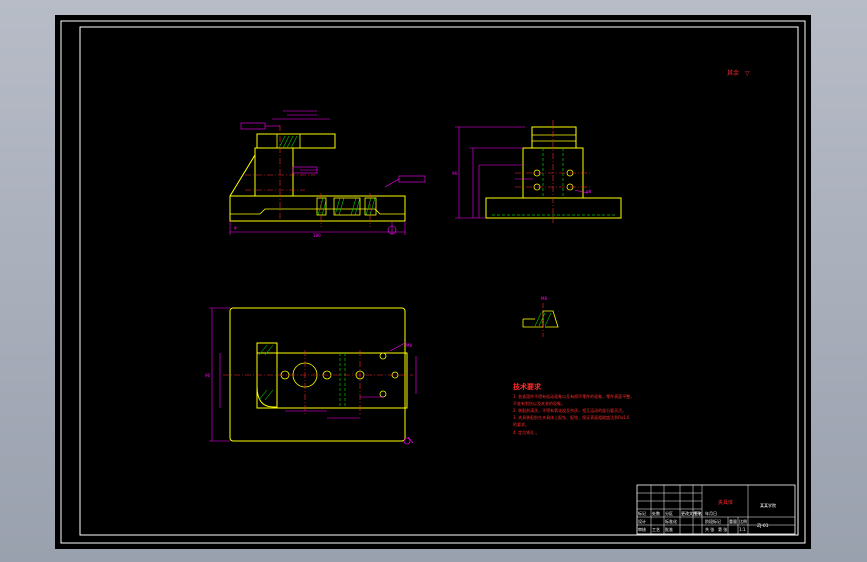 Image resolution: width=867 pixels, height=562 pixels. Describe the element at coordinates (527, 386) in the screenshot. I see `tech-req-heading: 技术要求` at that location.